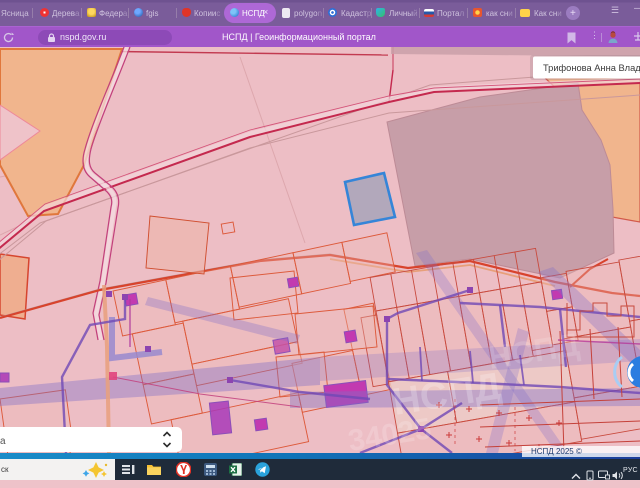  I want to click on svg-text: Трифонова Анна Влади, so click(591, 68).